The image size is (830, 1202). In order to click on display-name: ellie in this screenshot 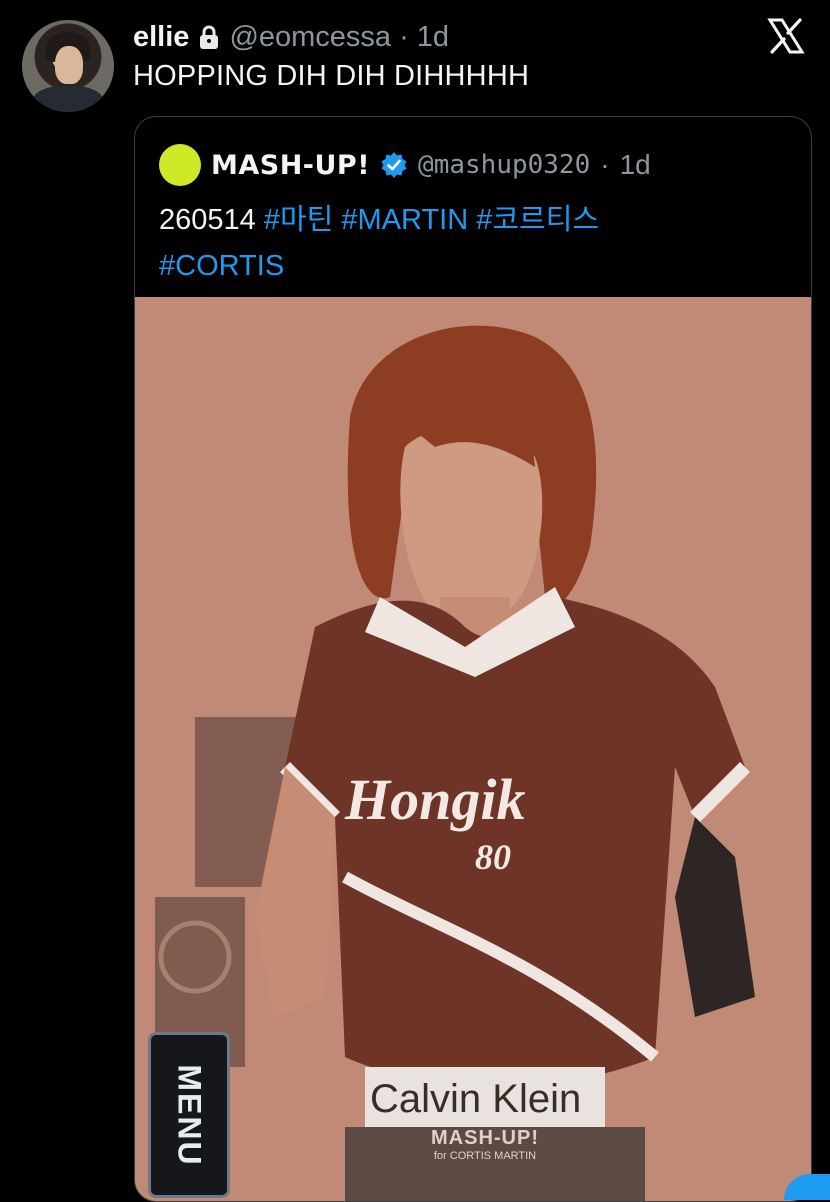, I will do `click(161, 37)`.